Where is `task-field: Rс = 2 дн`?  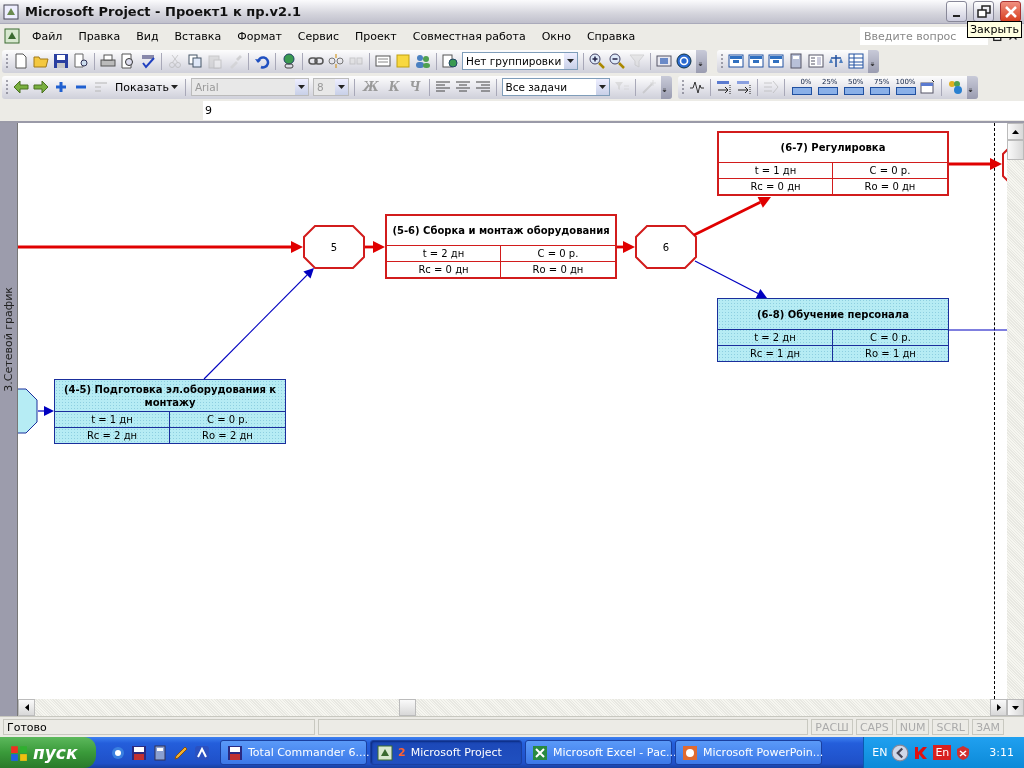 task-field: Rс = 2 дн is located at coordinates (112, 435).